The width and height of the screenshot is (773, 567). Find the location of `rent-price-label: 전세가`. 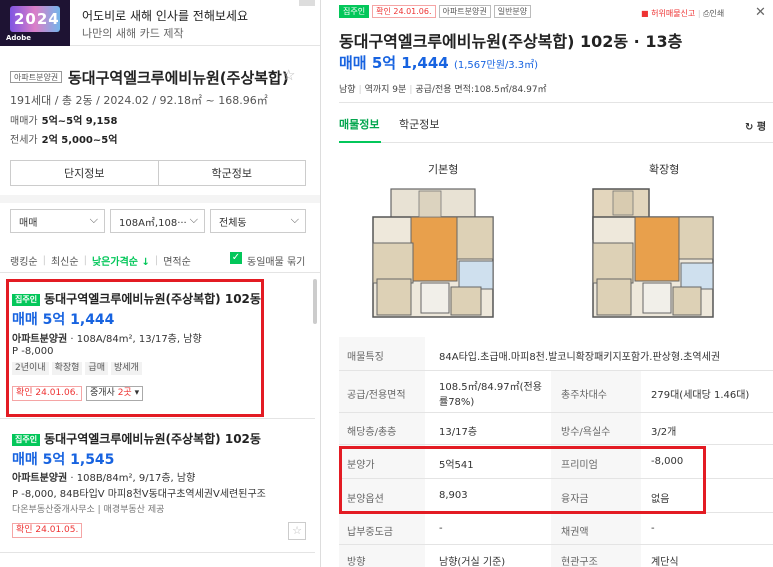

rent-price-label: 전세가 is located at coordinates (24, 140).